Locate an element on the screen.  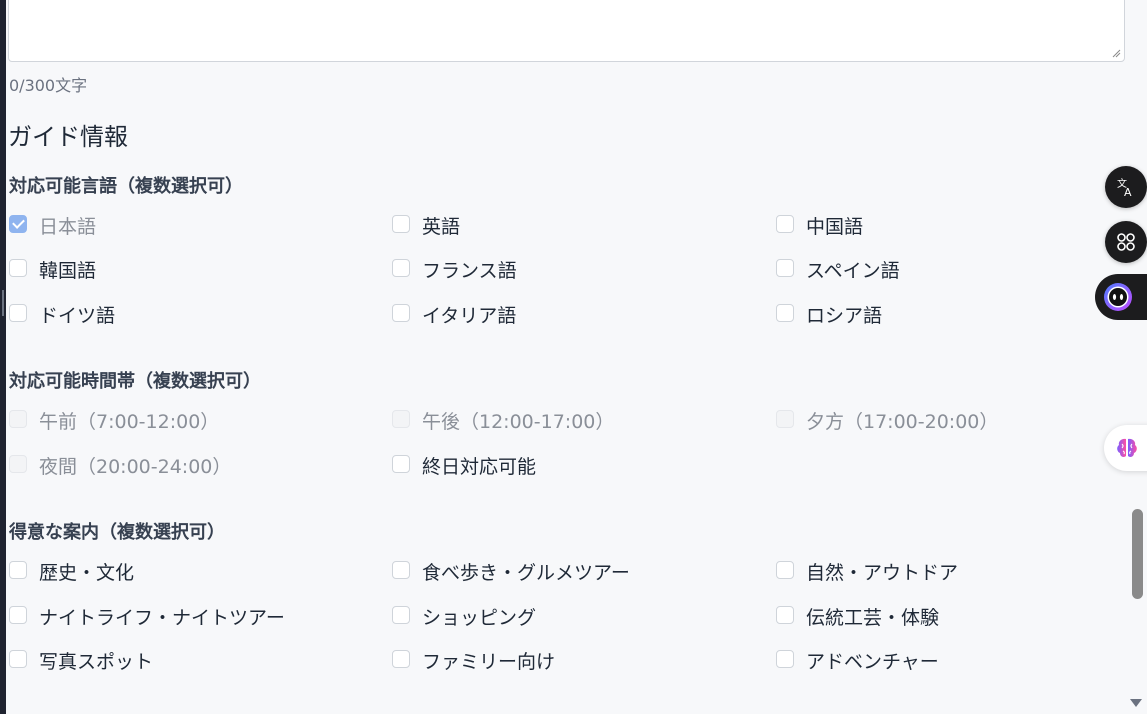
languages-option: フランス語 is located at coordinates (454, 269).